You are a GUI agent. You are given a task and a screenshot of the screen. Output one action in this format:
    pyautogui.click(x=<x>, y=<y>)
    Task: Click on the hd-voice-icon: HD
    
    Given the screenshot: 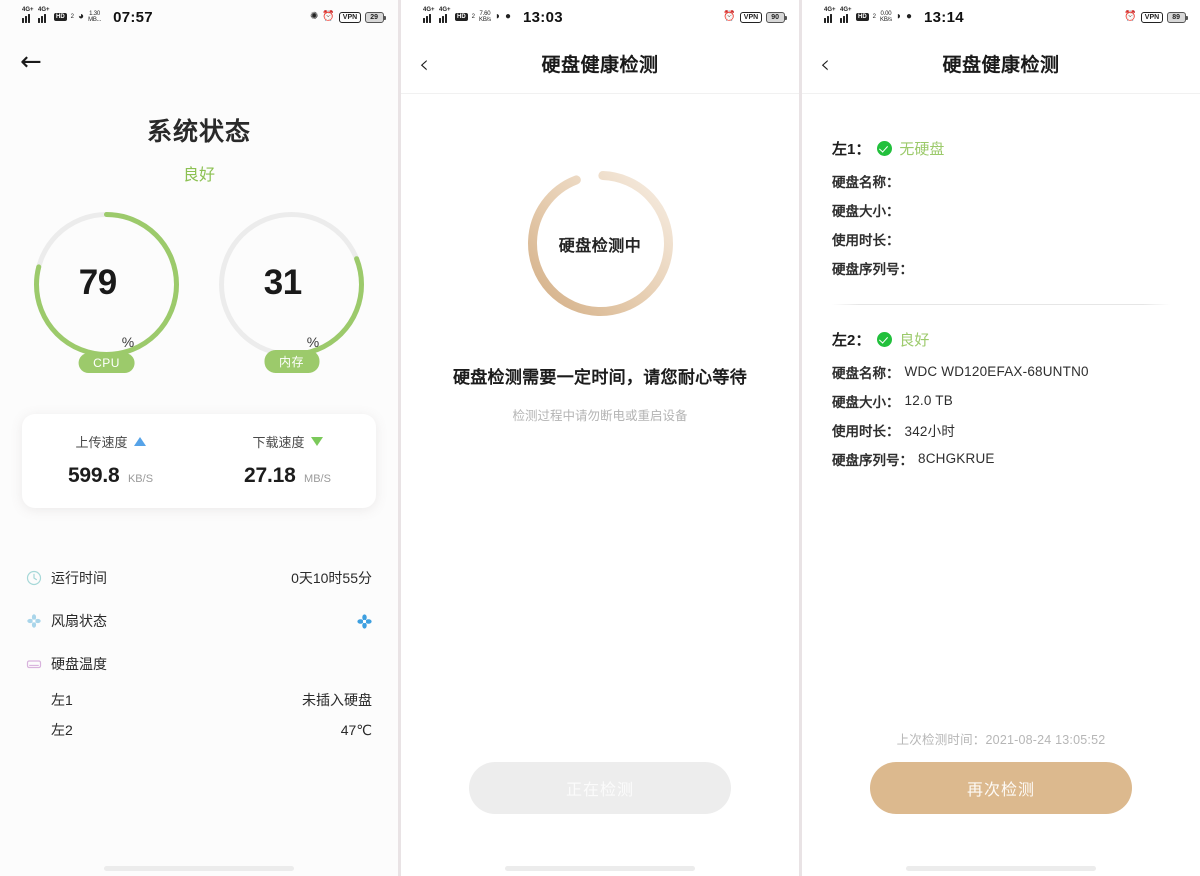 What is the action you would take?
    pyautogui.click(x=60, y=17)
    